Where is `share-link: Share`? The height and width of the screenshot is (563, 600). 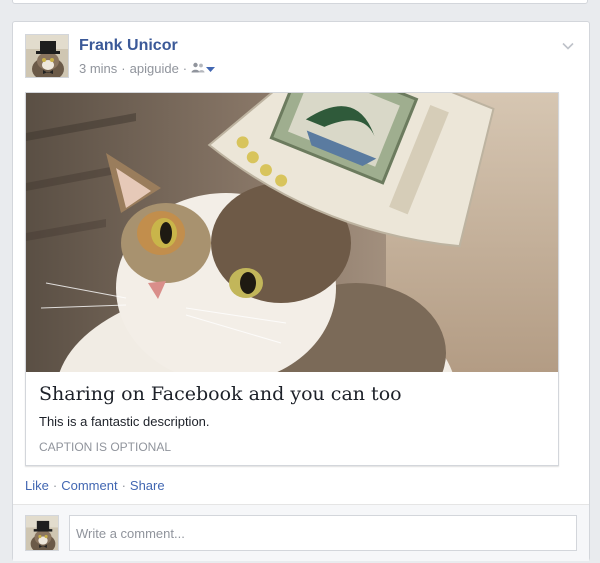
share-link: Share is located at coordinates (147, 485).